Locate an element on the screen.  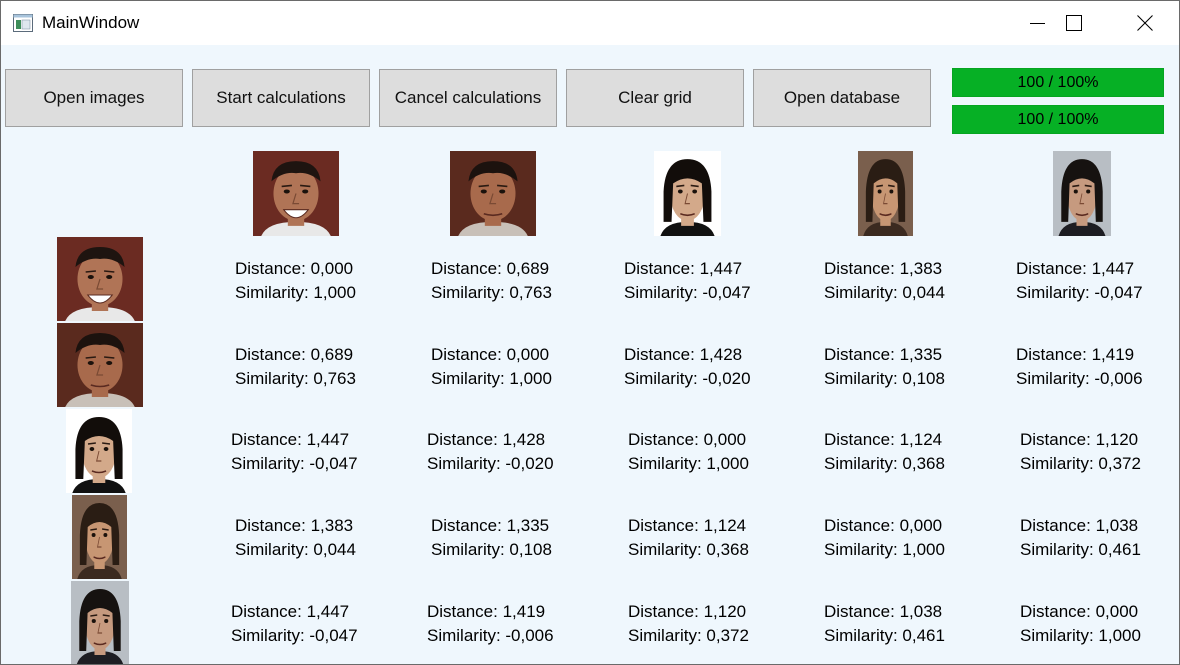
open-database-button: Open database is located at coordinates (842, 98).